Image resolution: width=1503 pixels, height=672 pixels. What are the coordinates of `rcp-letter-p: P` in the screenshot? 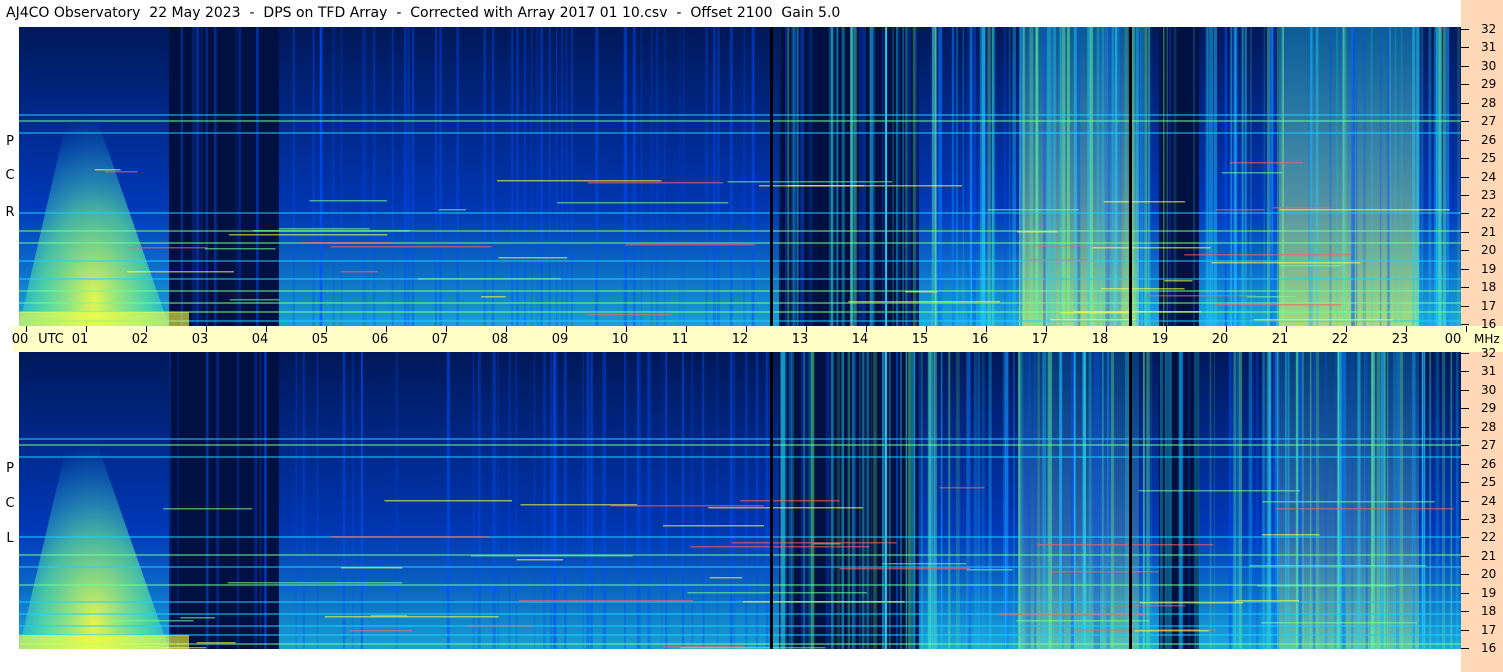 It's located at (10, 141).